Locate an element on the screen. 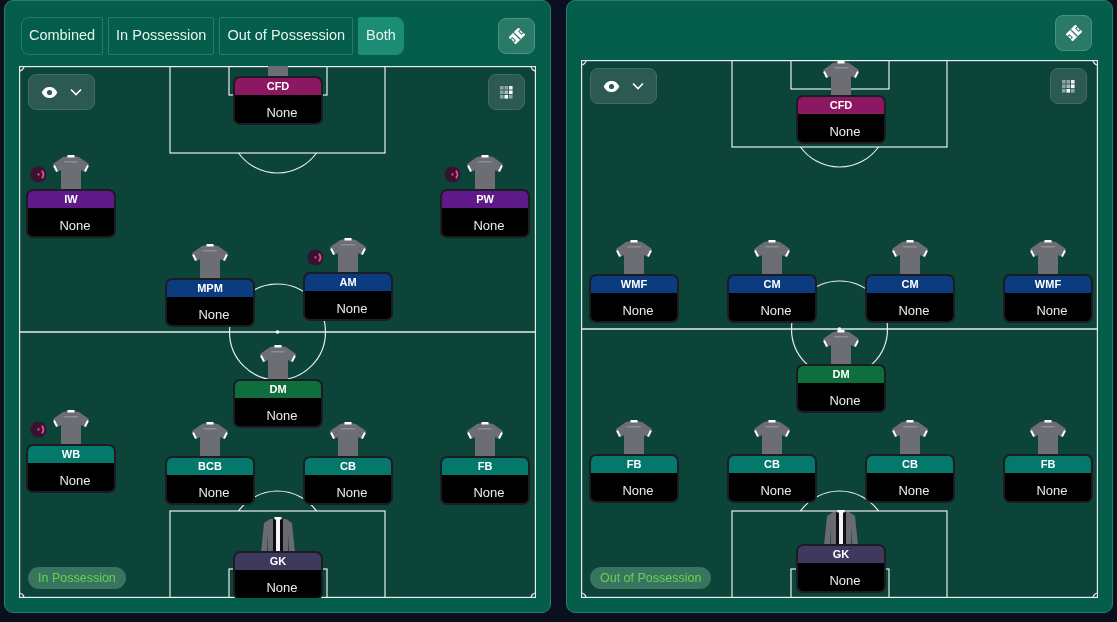 The image size is (1117, 622). player-card: BCB None is located at coordinates (210, 480).